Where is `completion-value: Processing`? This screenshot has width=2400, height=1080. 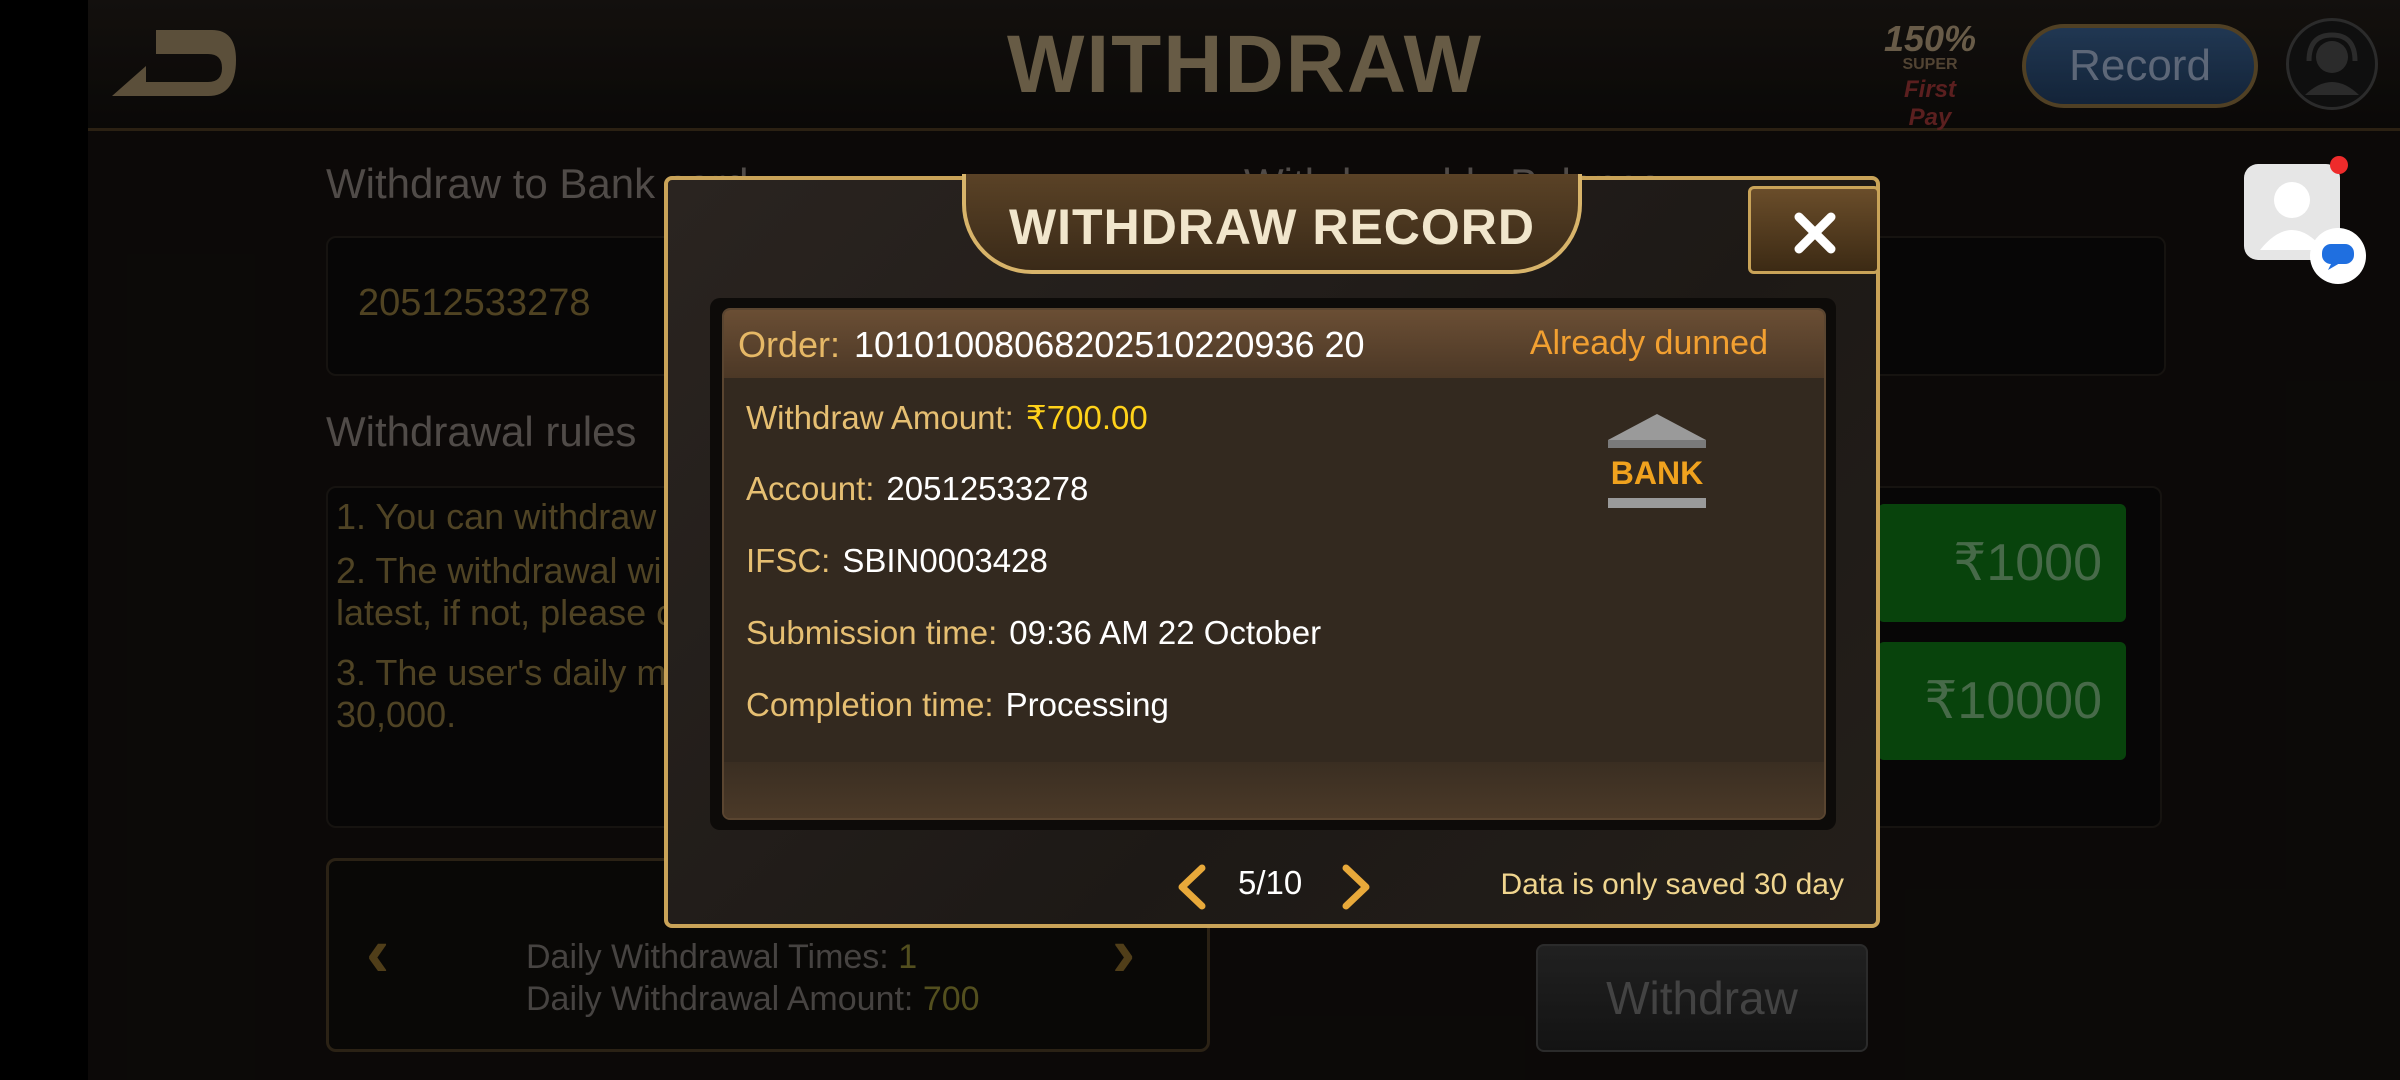
completion-value: Processing is located at coordinates (1087, 704).